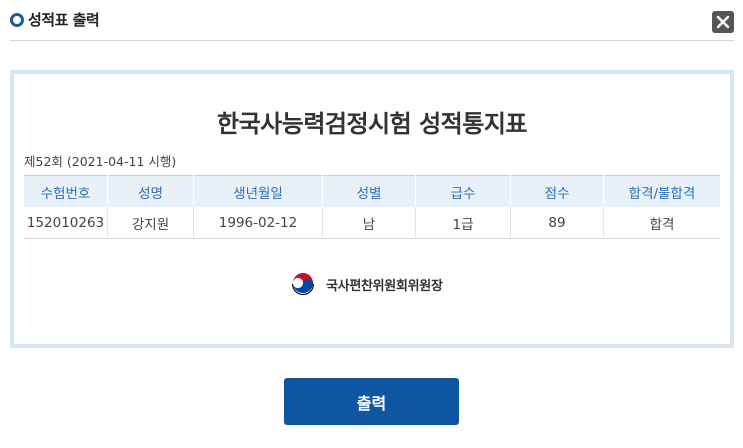  Describe the element at coordinates (463, 191) in the screenshot. I see `column-header-grade: 급수` at that location.